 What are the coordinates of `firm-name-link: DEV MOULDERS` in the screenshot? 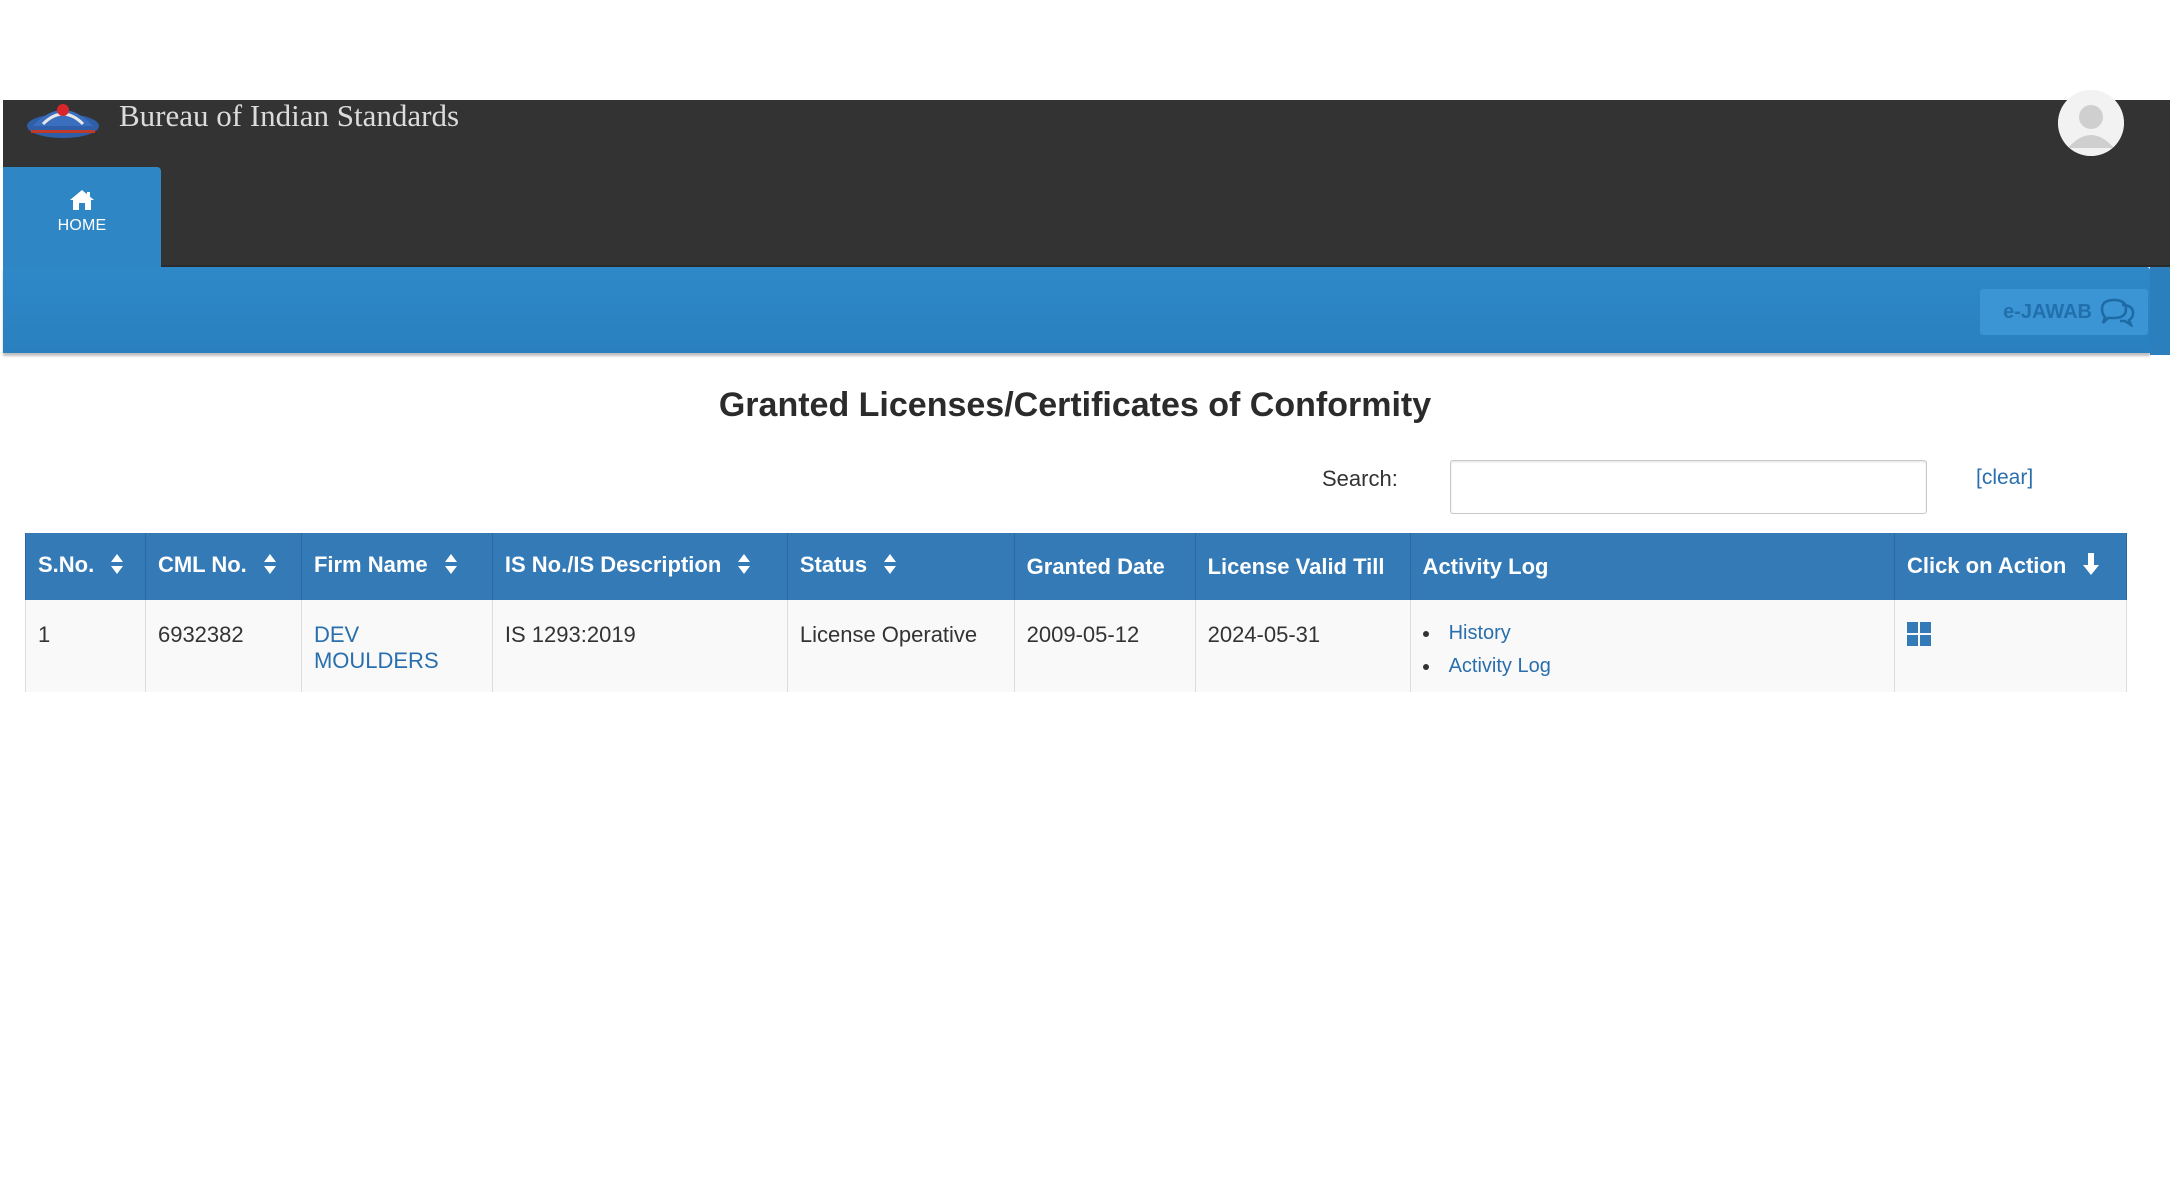 It's located at (376, 647).